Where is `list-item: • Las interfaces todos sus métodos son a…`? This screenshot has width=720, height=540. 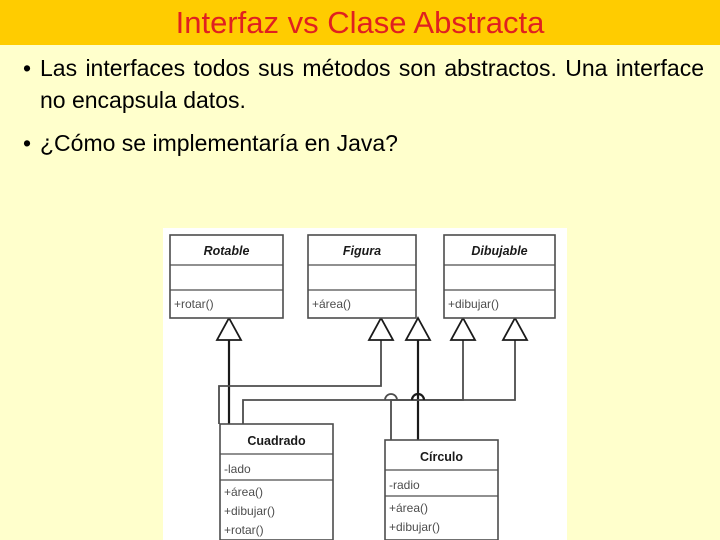 list-item: • Las interfaces todos sus métodos son a… is located at coordinates (360, 84).